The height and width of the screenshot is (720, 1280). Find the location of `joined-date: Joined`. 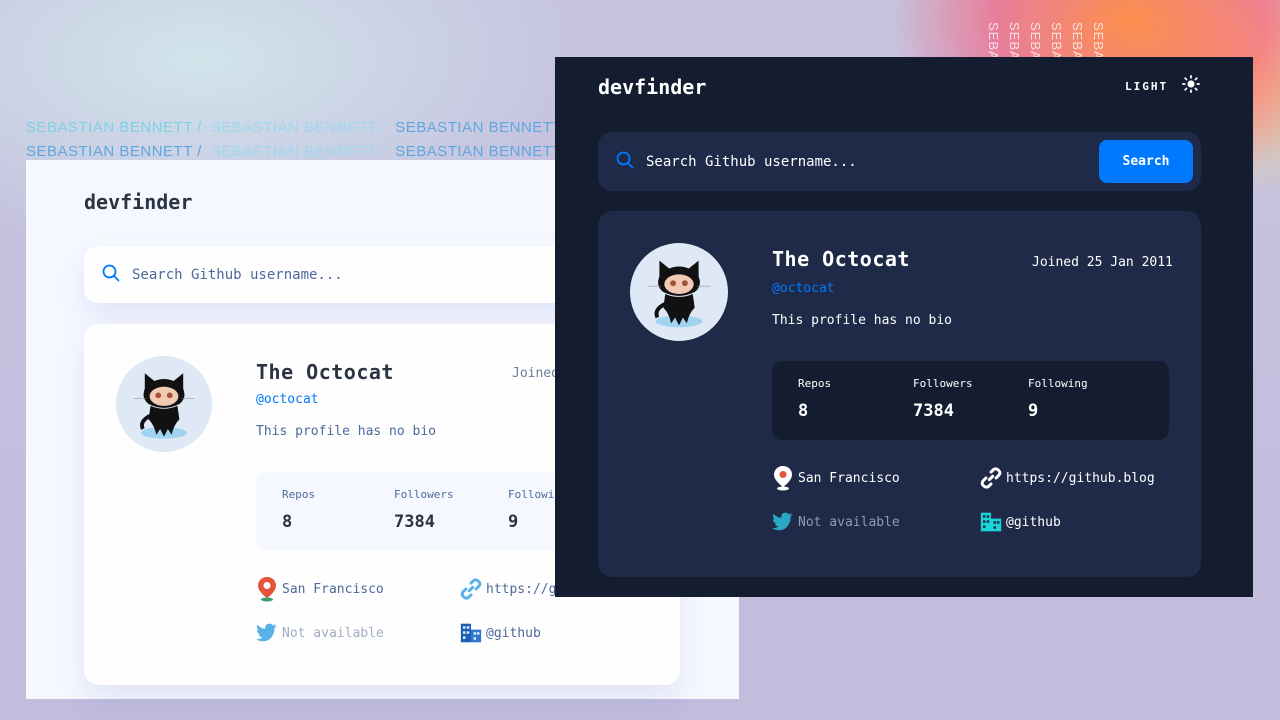

joined-date: Joined is located at coordinates (535, 373).